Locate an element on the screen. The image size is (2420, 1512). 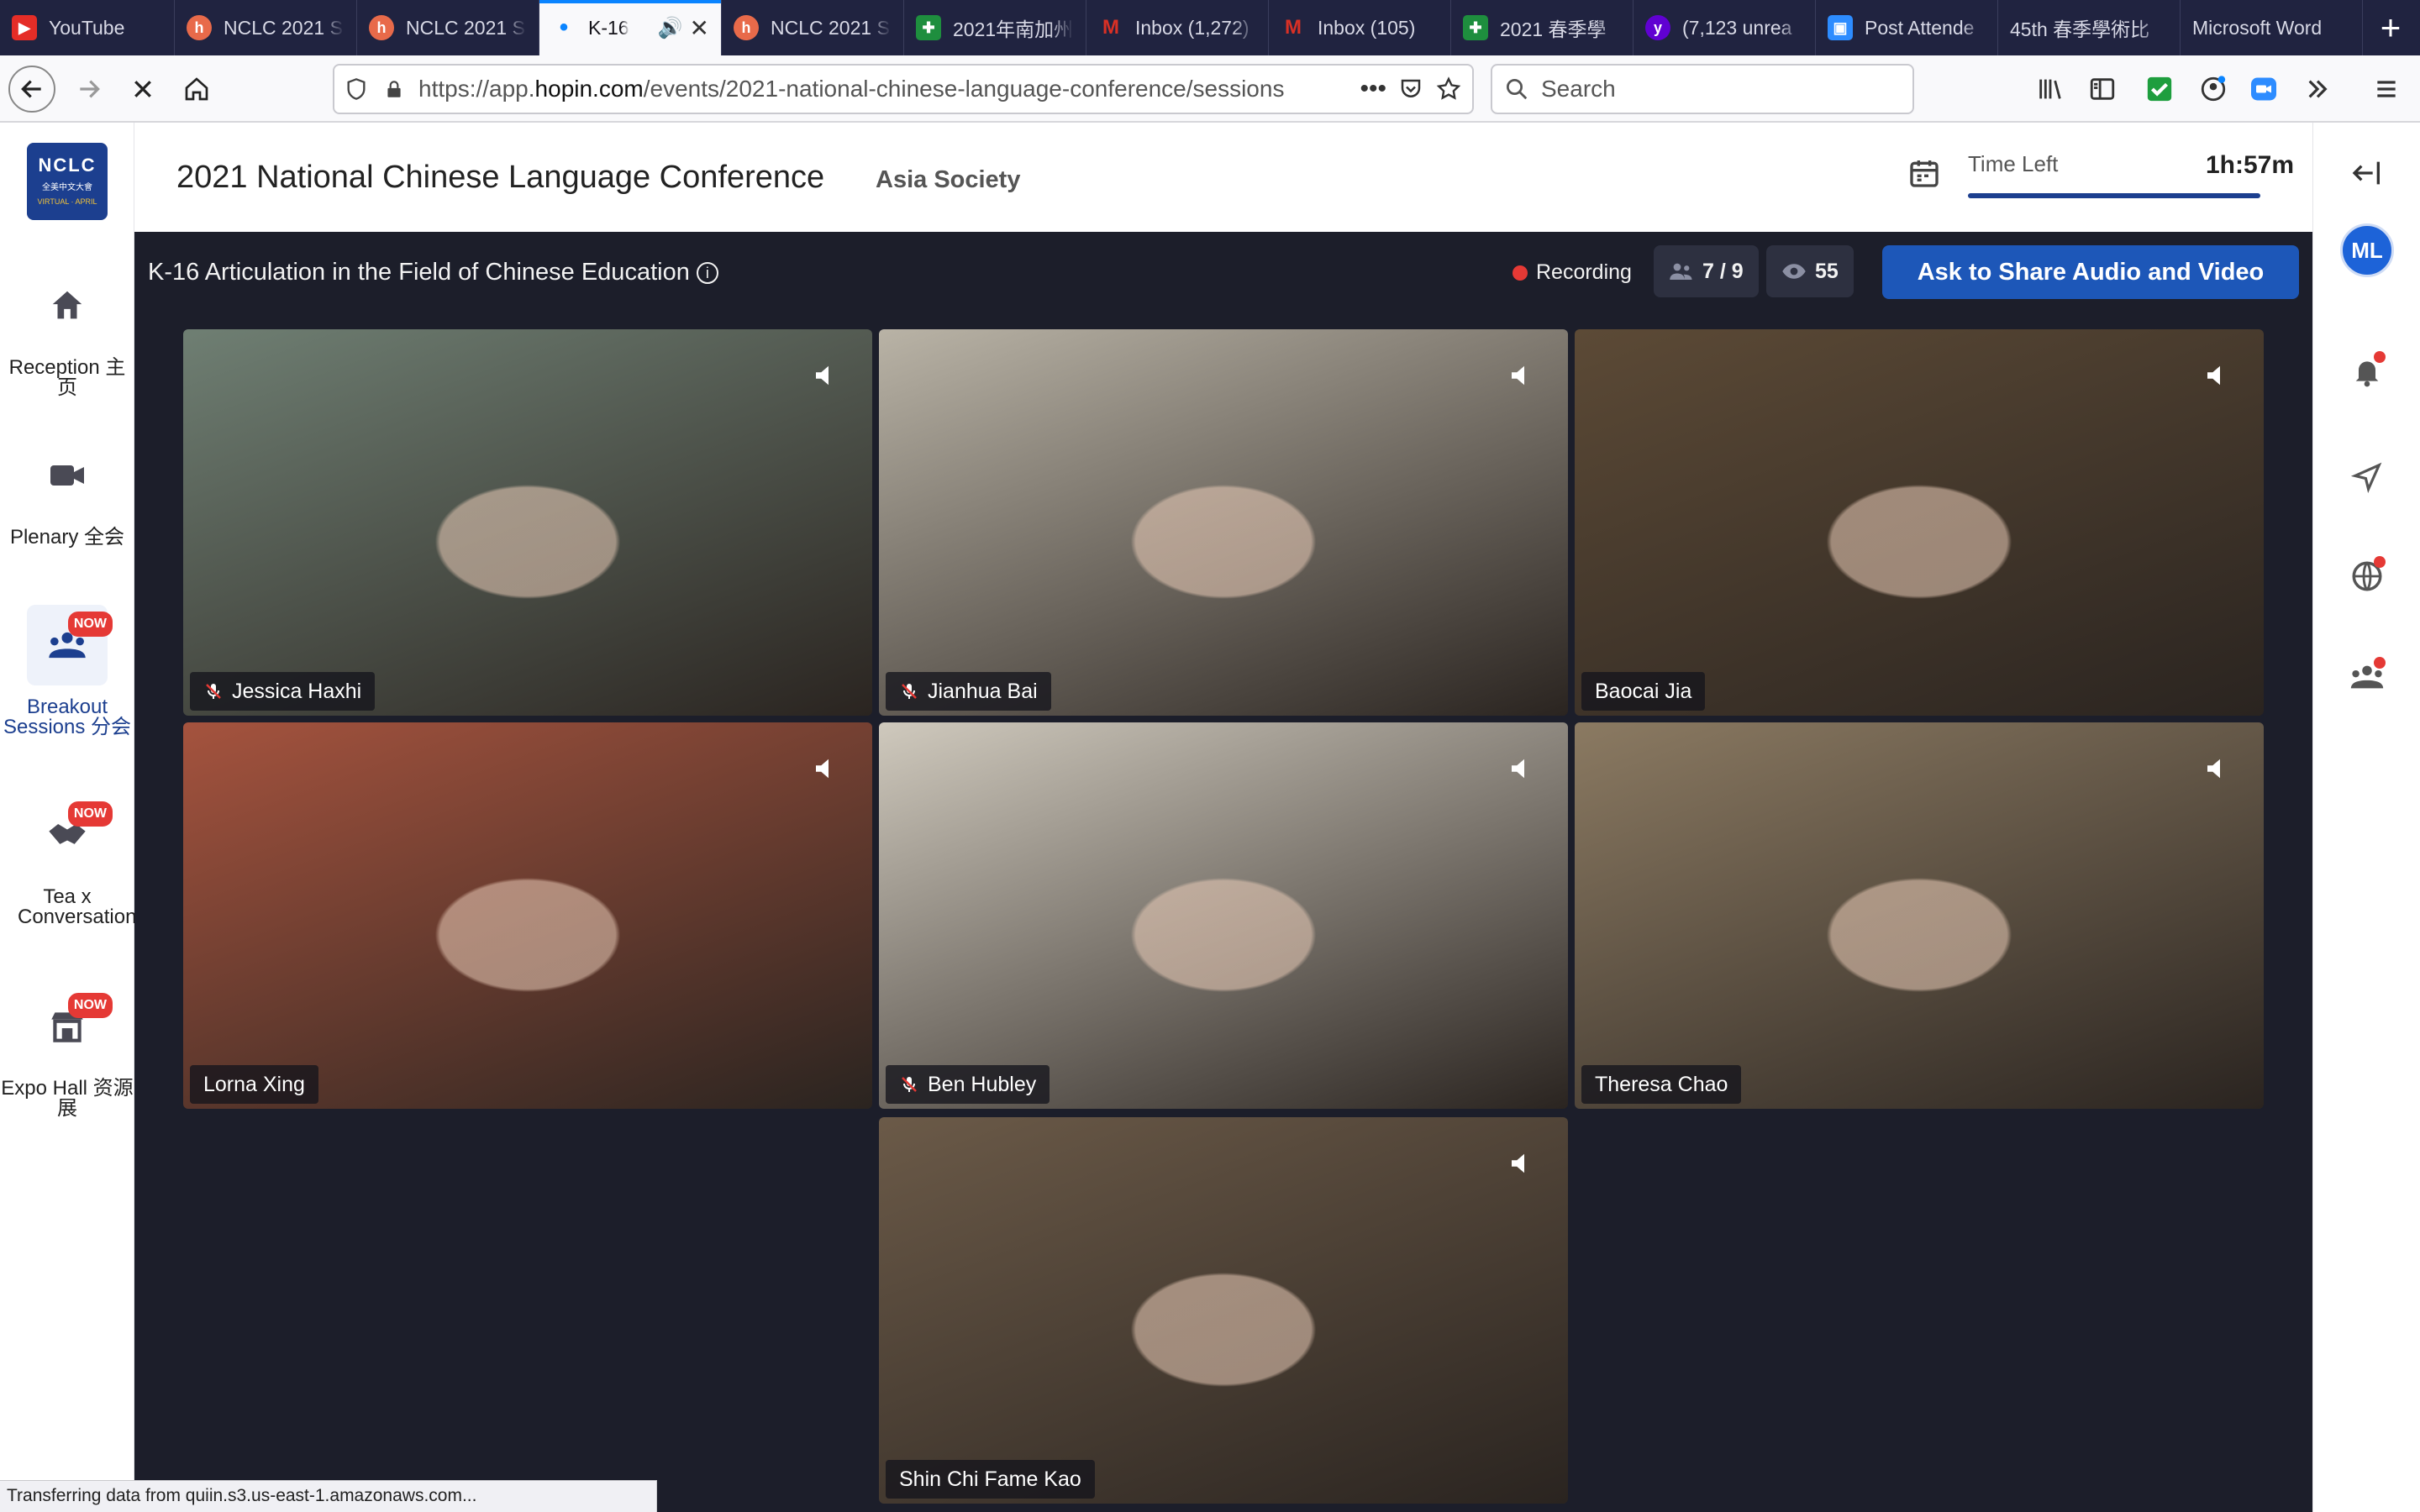
hamburger-menu-icon is located at coordinates (2387, 89).